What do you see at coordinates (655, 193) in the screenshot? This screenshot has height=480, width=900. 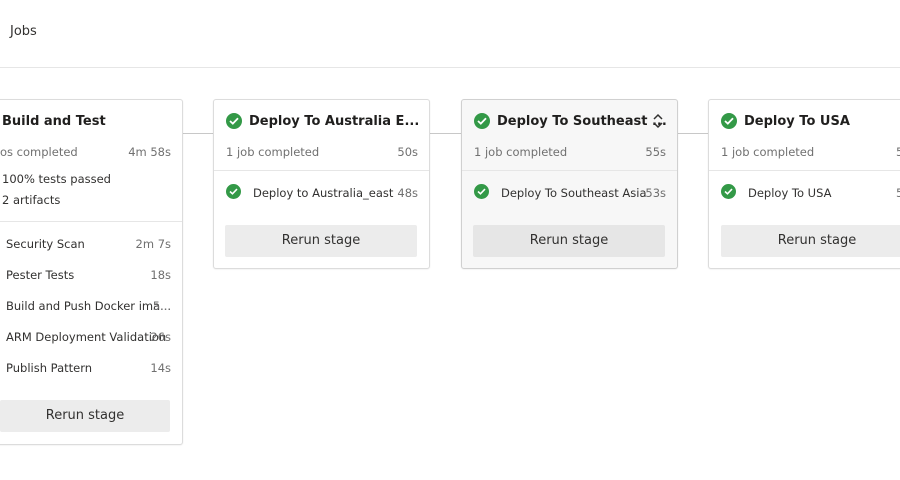 I see `job-duration: 53s` at bounding box center [655, 193].